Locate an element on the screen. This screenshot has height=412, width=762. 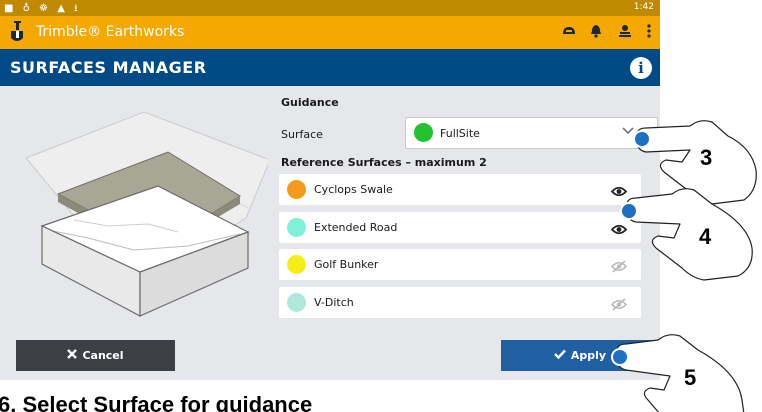
tap-gesture-overlay is located at coordinates (684, 266).